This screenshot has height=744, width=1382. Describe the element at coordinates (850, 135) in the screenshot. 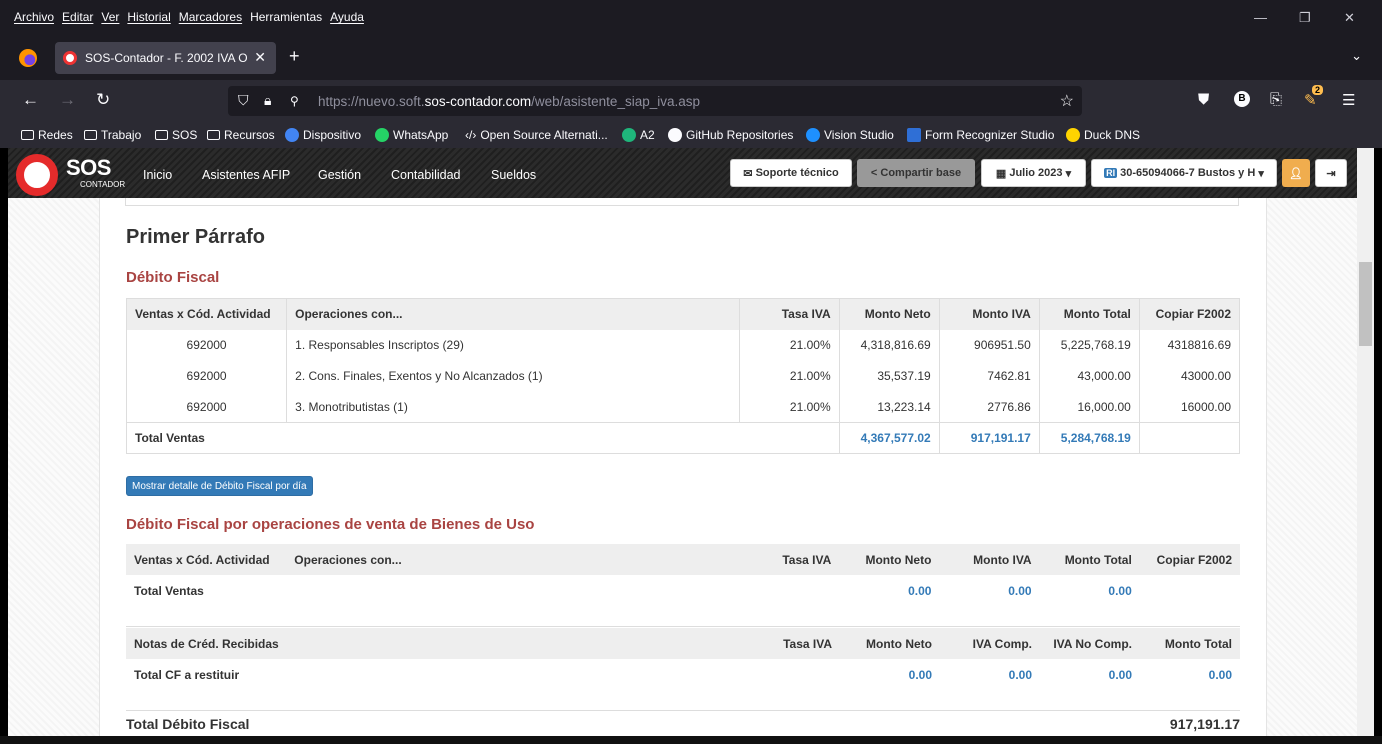

I see `bookmark-vision-studio: Vision Studio` at that location.